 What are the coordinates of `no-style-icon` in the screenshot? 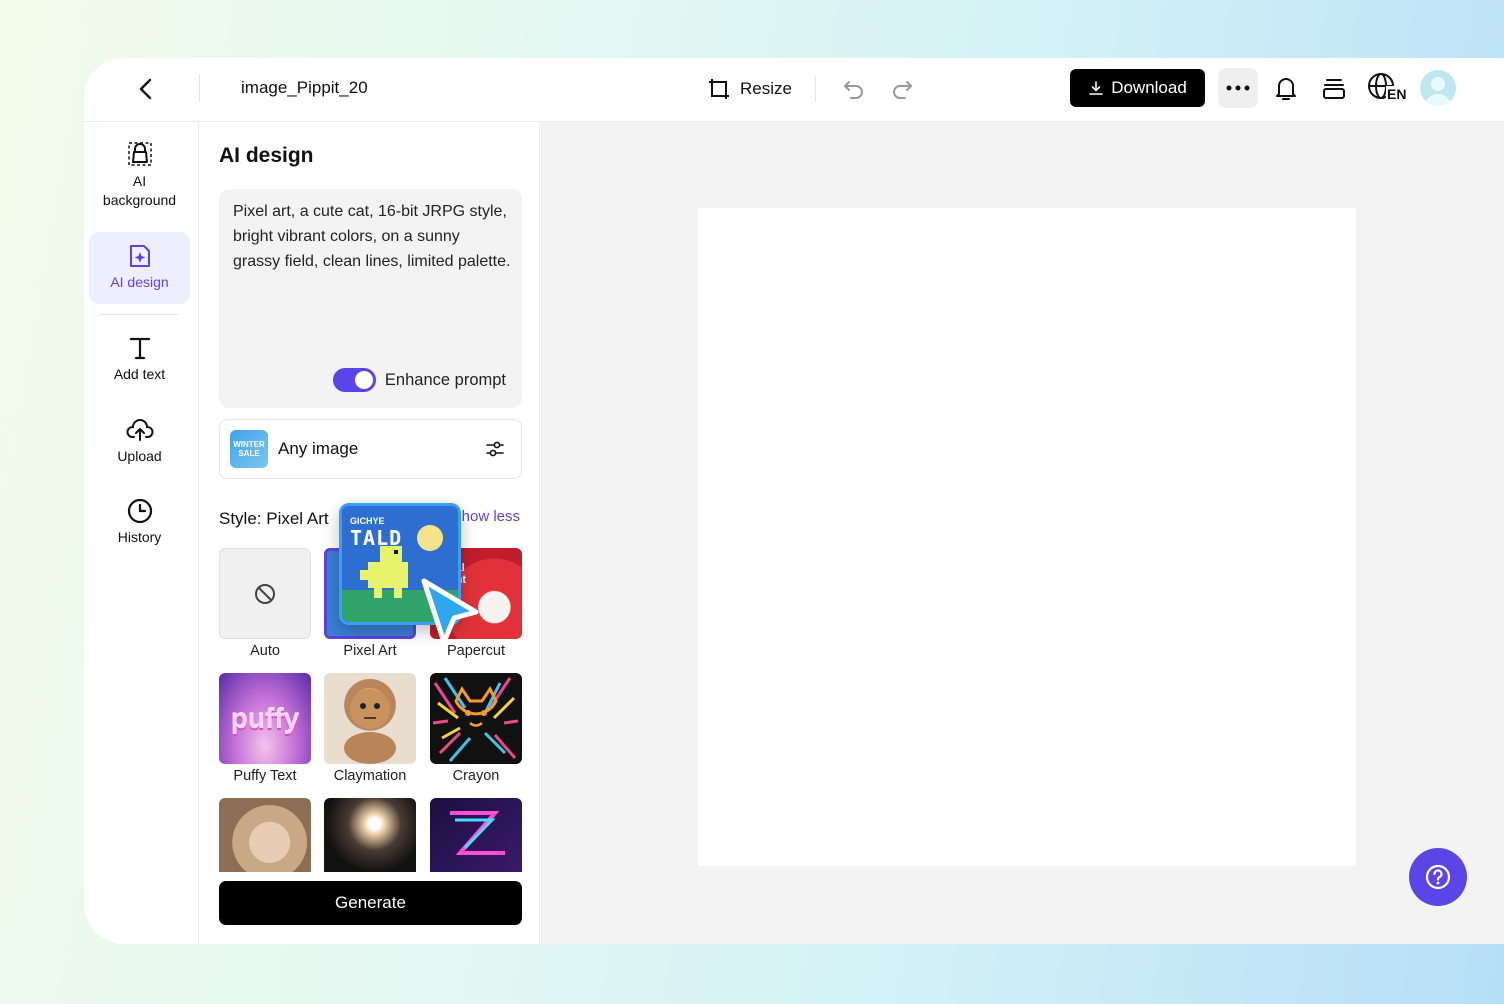 It's located at (265, 593).